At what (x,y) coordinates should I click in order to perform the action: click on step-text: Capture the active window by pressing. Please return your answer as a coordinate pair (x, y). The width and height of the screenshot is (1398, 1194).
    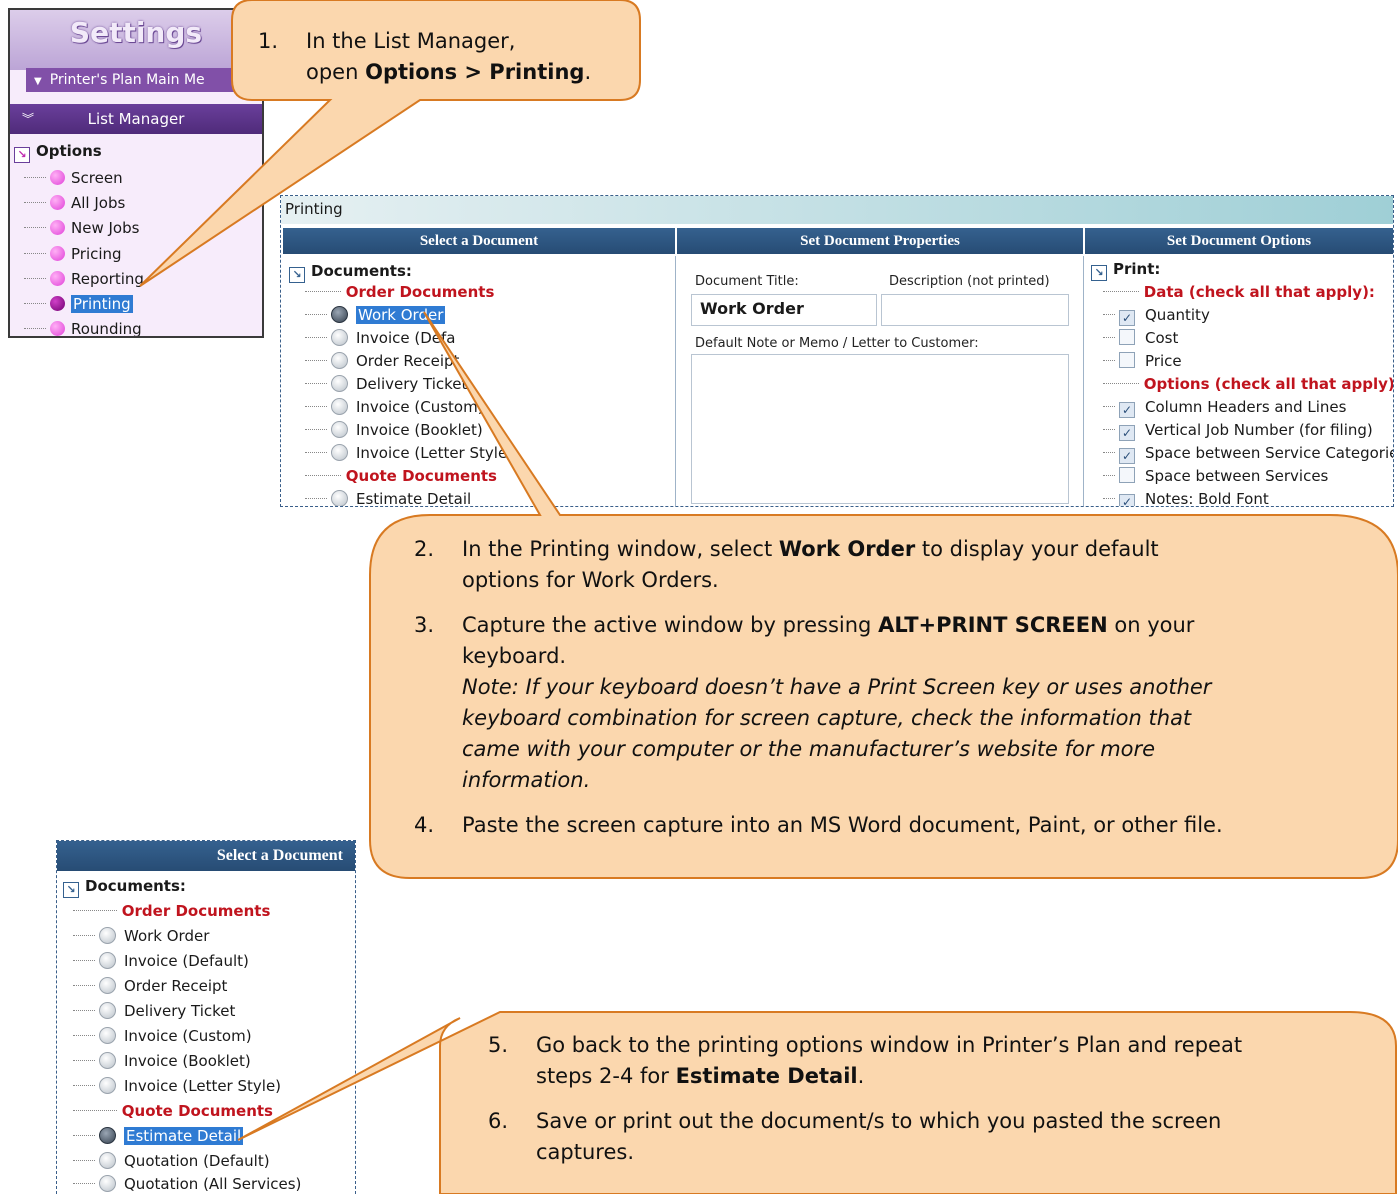
    Looking at the image, I should click on (670, 625).